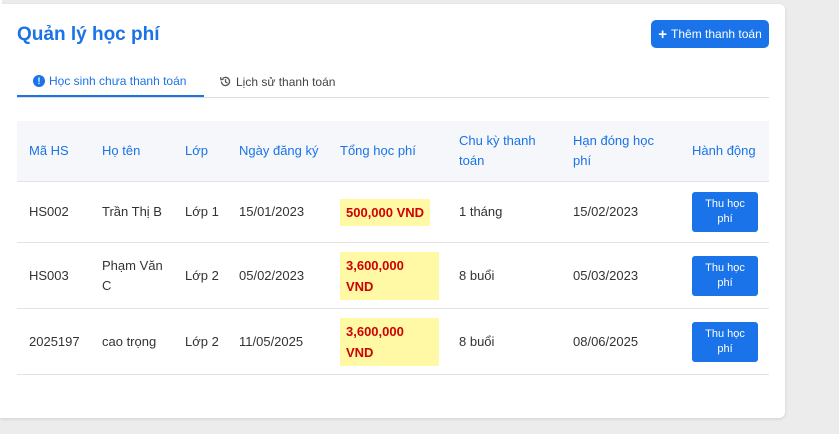 Image resolution: width=839 pixels, height=434 pixels. What do you see at coordinates (286, 81) in the screenshot?
I see `tab-history-label: Lịch sử thanh toán` at bounding box center [286, 81].